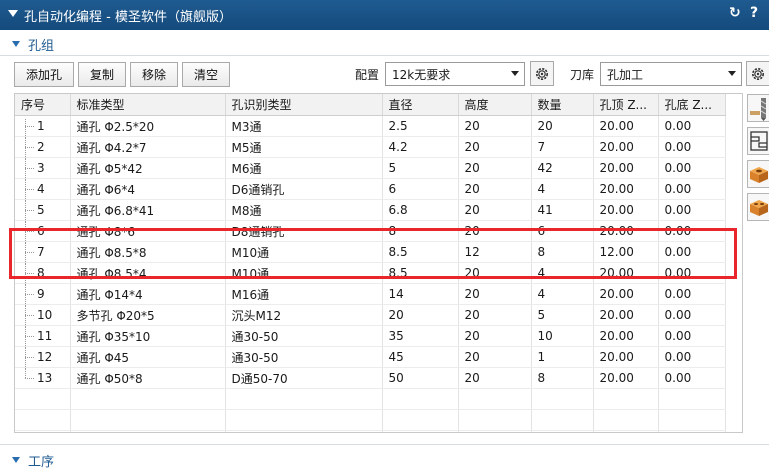 This screenshot has height=472, width=769. What do you see at coordinates (758, 141) in the screenshot?
I see `side-tool-pattern` at bounding box center [758, 141].